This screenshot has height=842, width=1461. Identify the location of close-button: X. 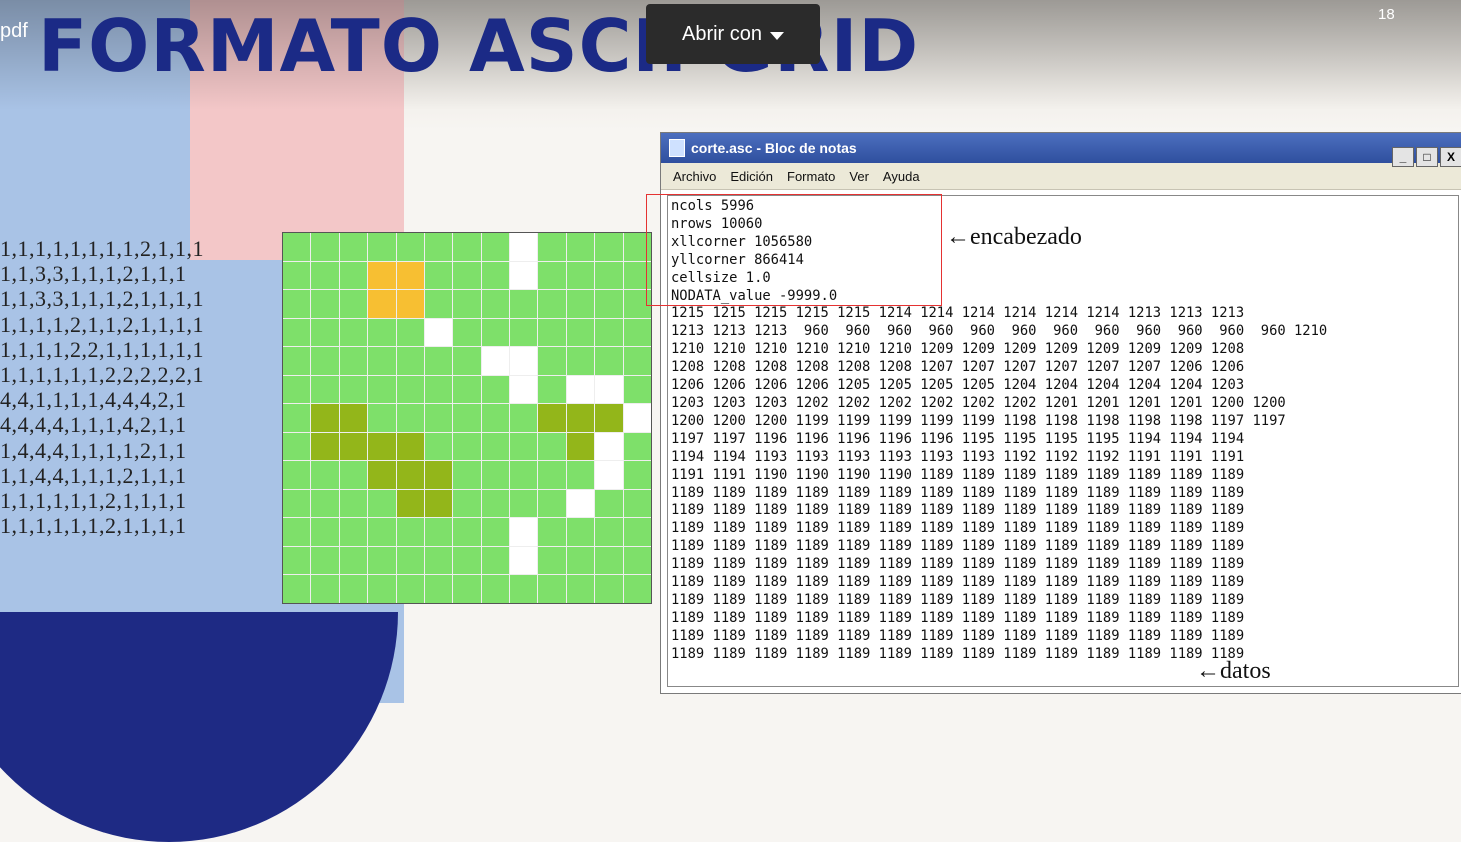
(1450, 157).